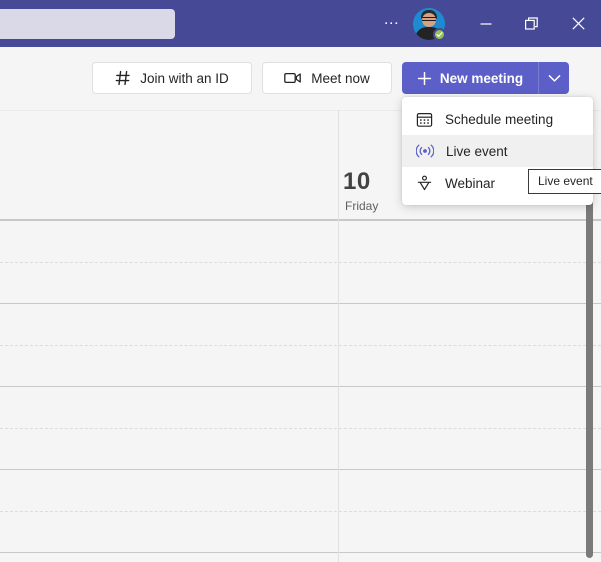 The width and height of the screenshot is (601, 562). Describe the element at coordinates (564, 181) in the screenshot. I see `tooltip-live-event: Live event` at that location.